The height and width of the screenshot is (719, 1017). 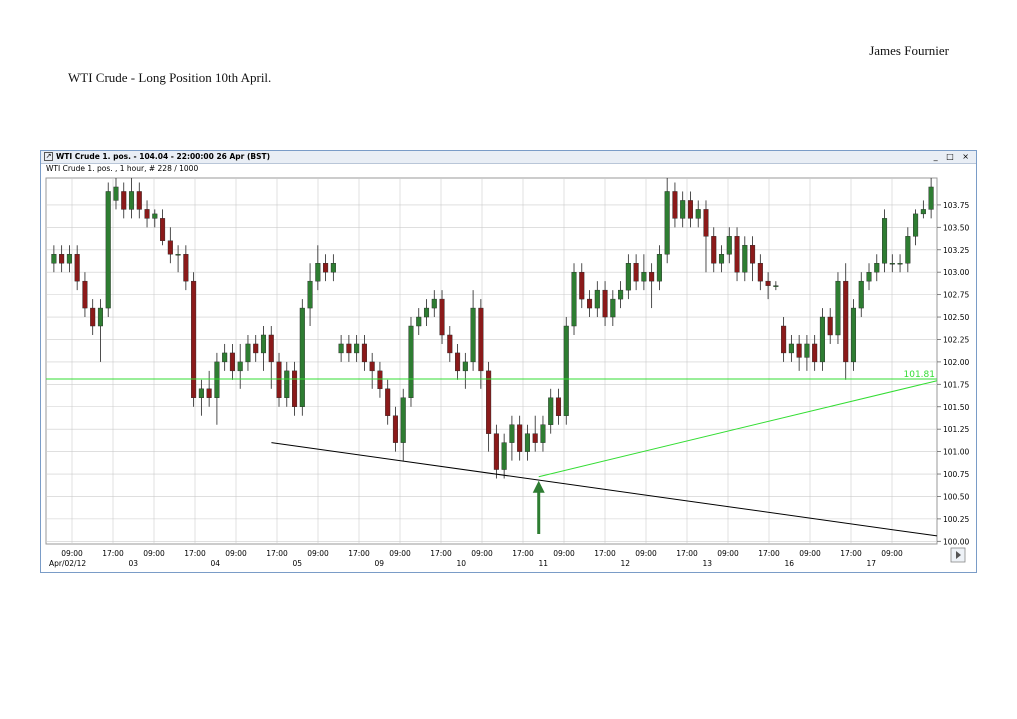 What do you see at coordinates (956, 407) in the screenshot?
I see `y-tick-label: 101.50` at bounding box center [956, 407].